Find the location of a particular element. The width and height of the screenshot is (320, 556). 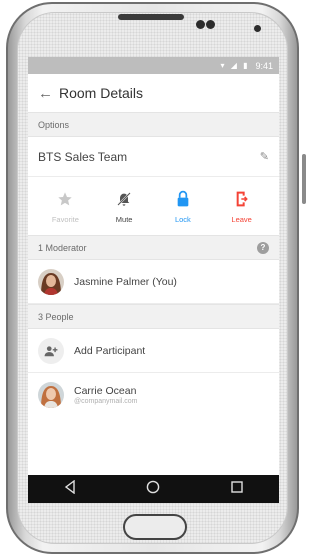

moderator-you-tag: (You) is located at coordinates (164, 281).